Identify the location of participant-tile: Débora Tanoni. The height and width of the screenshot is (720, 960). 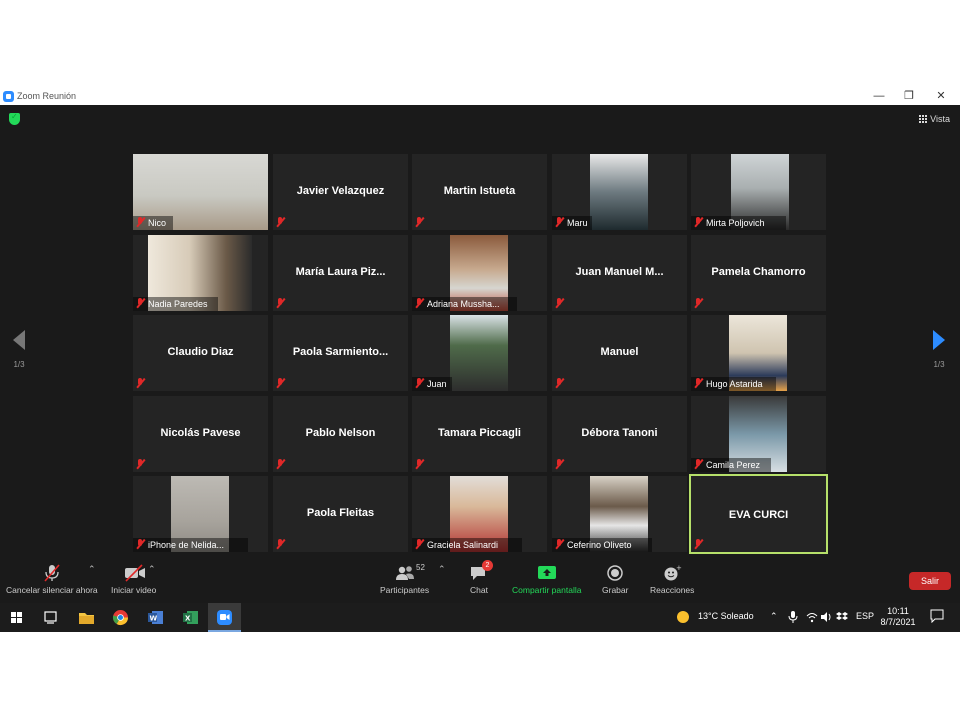
(619, 434).